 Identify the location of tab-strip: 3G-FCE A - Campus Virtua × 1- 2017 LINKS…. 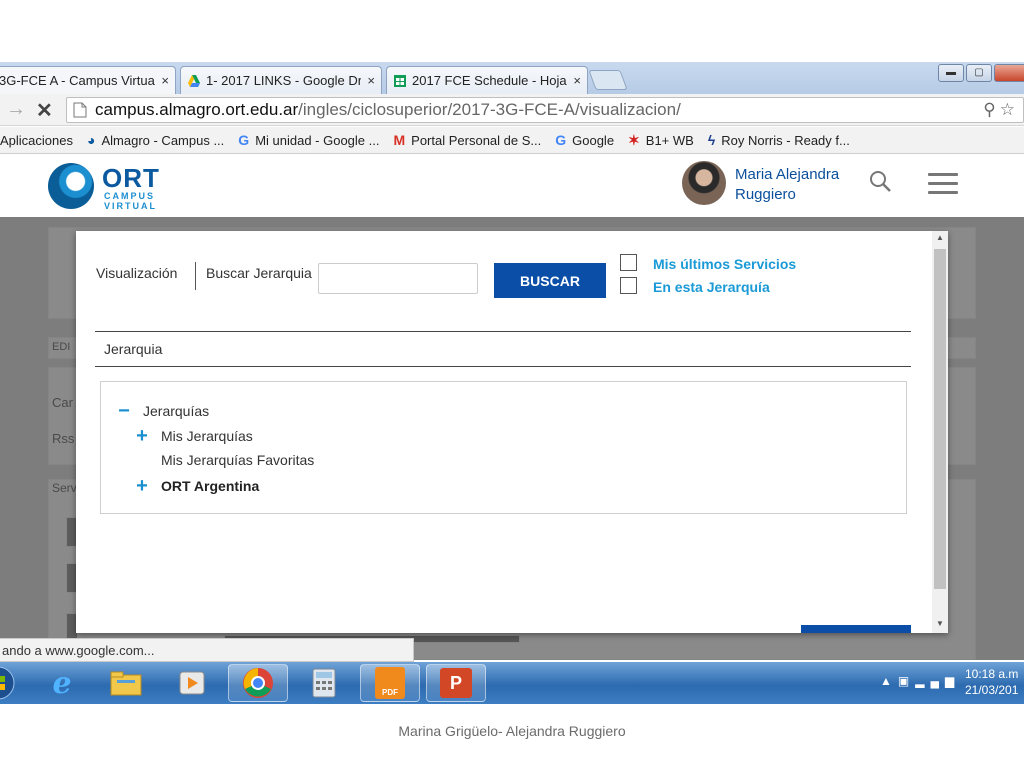
(512, 78).